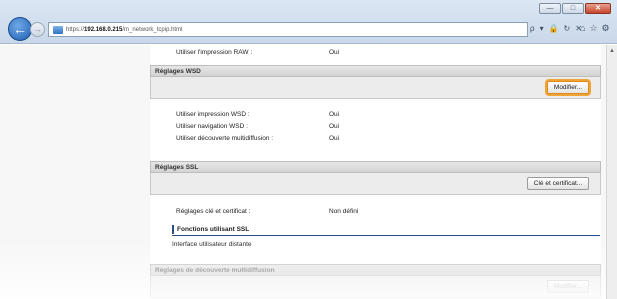 This screenshot has width=617, height=299. I want to click on wsd-row-label: Utiliser découverte multidiffusion :, so click(225, 138).